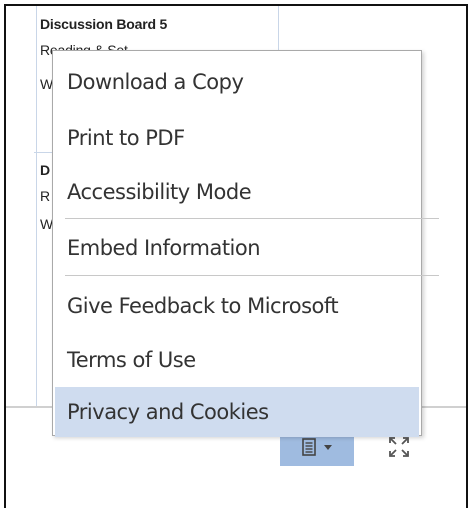 The image size is (470, 508). Describe the element at coordinates (309, 447) in the screenshot. I see `document-page-icon` at that location.